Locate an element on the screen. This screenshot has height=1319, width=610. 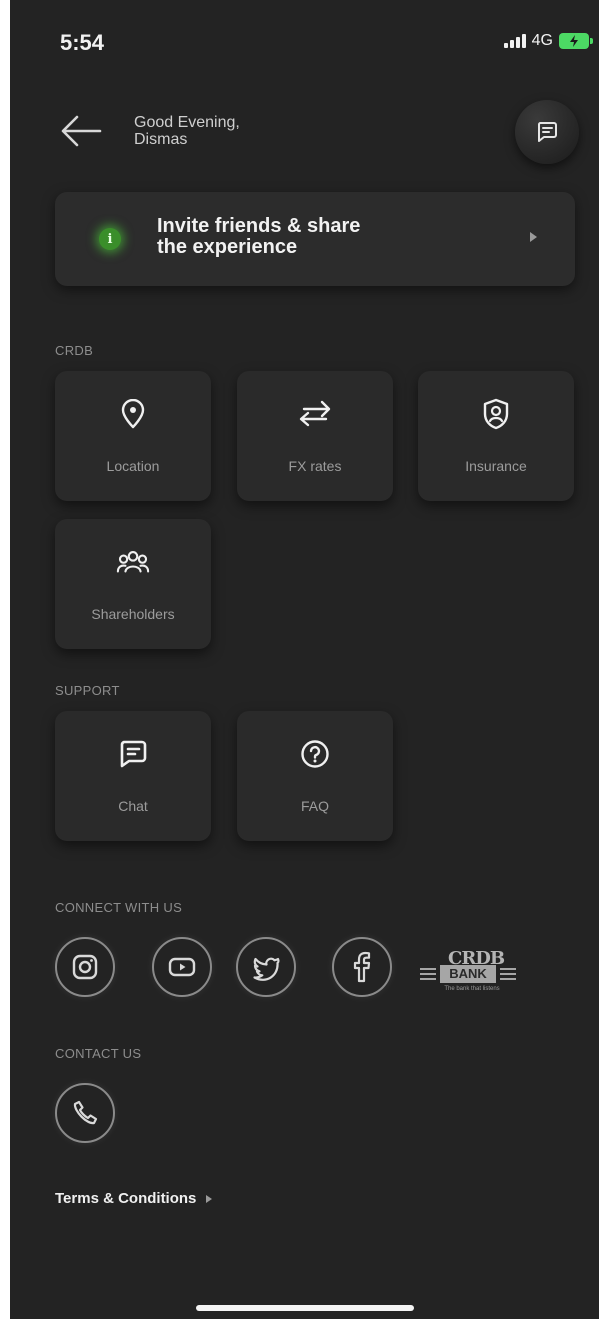
tile-label: Location is located at coordinates (133, 466).